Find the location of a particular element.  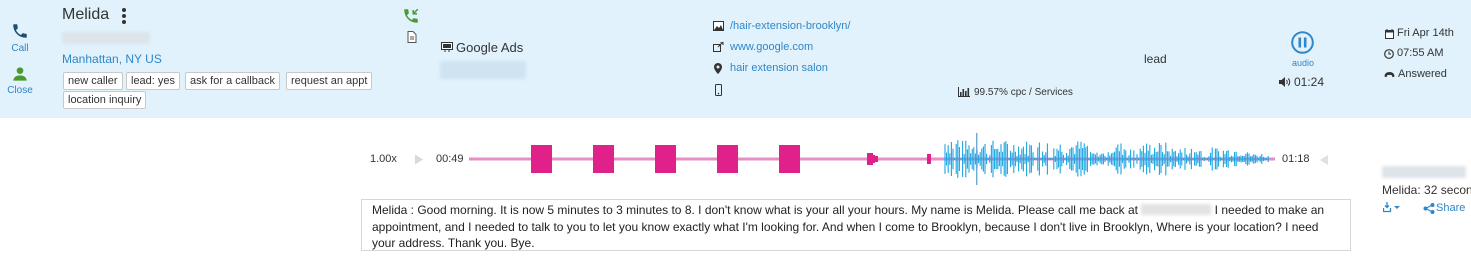

caller-location: Manhattan, NY US is located at coordinates (112, 59).